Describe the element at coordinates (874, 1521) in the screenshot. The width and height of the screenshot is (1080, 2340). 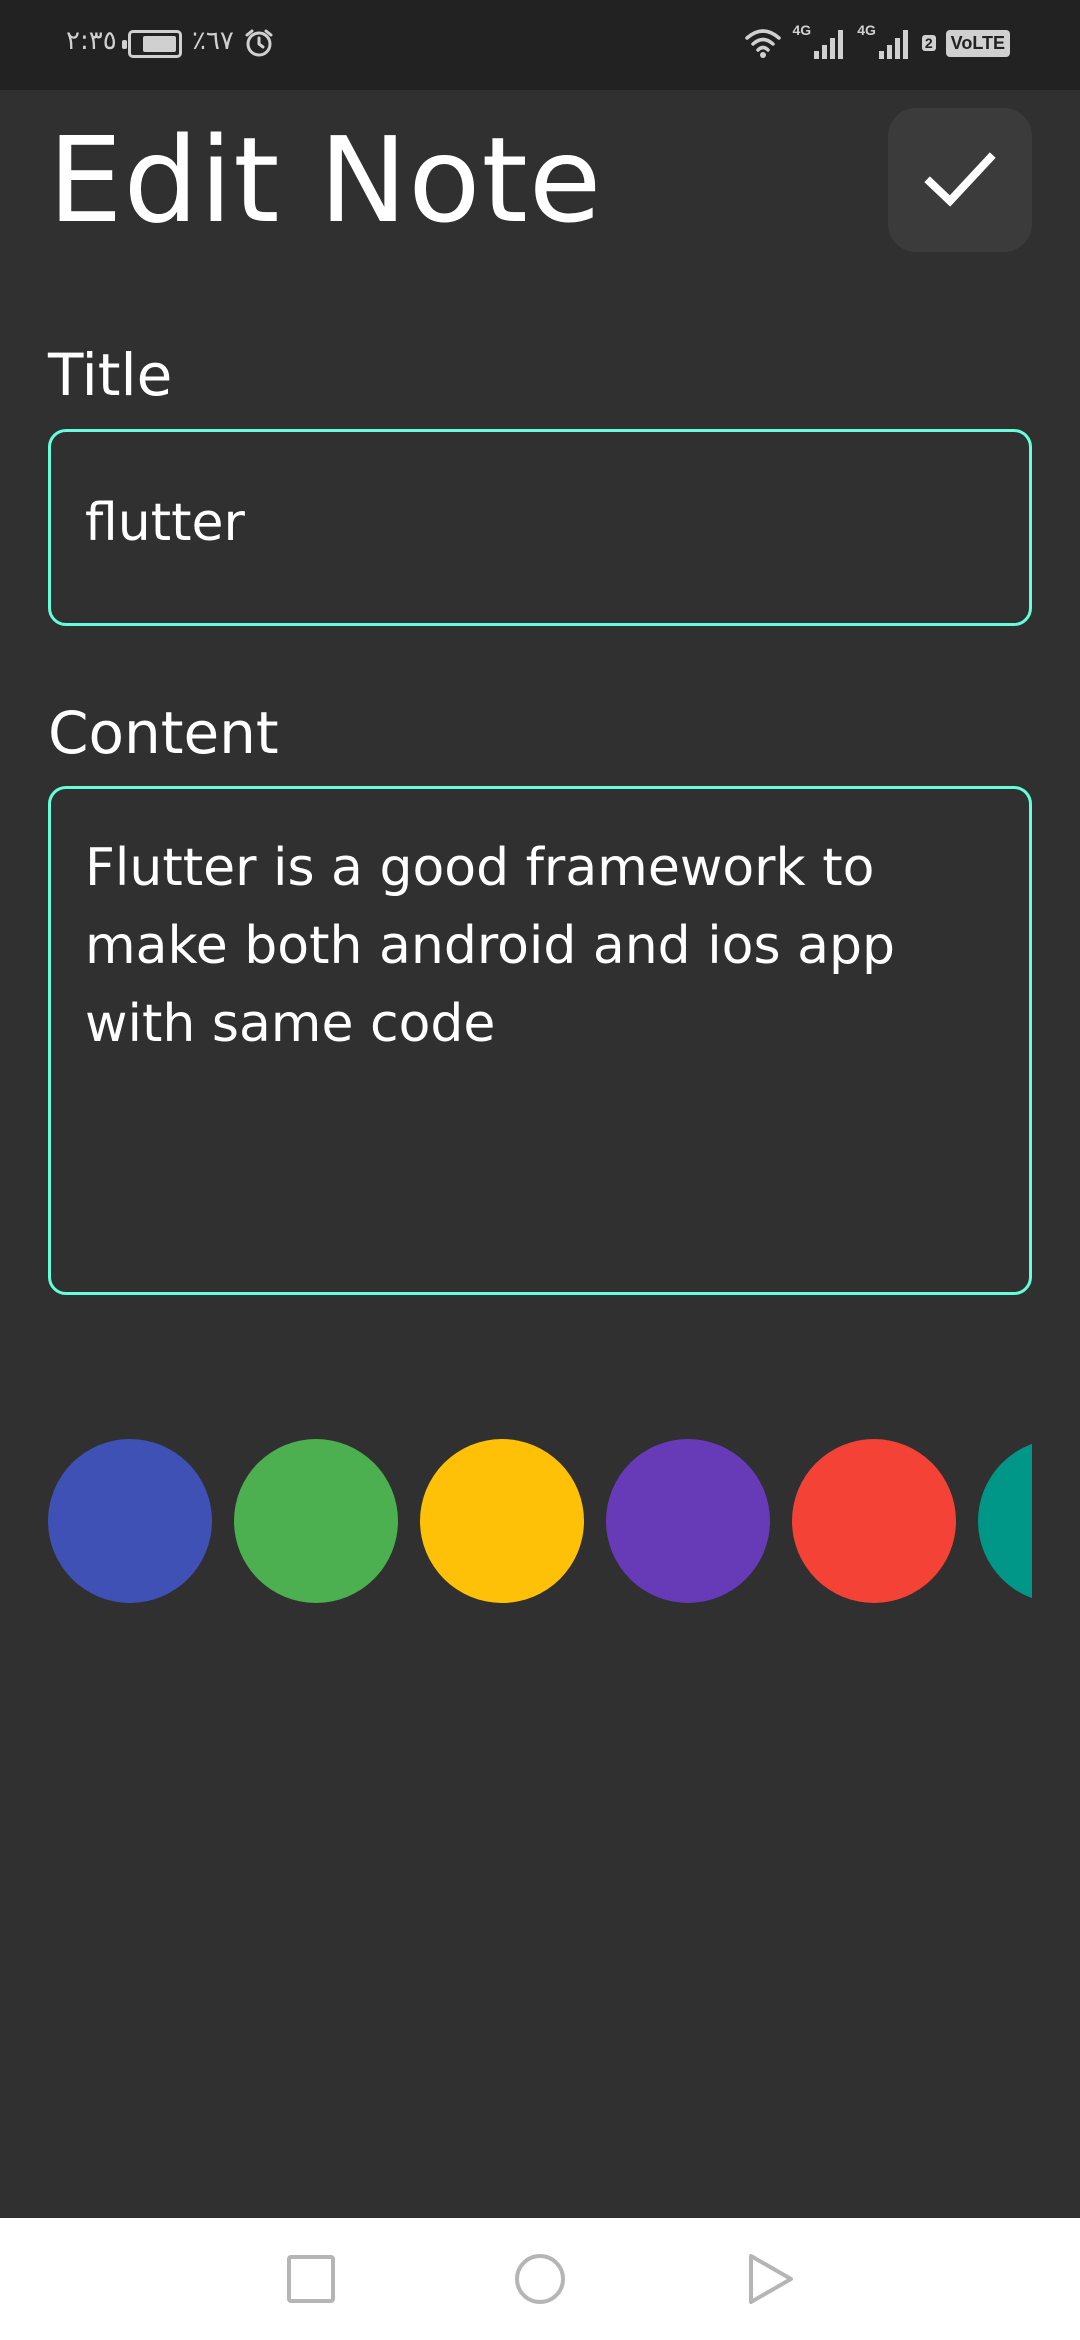
I see `color-swatch-red` at that location.